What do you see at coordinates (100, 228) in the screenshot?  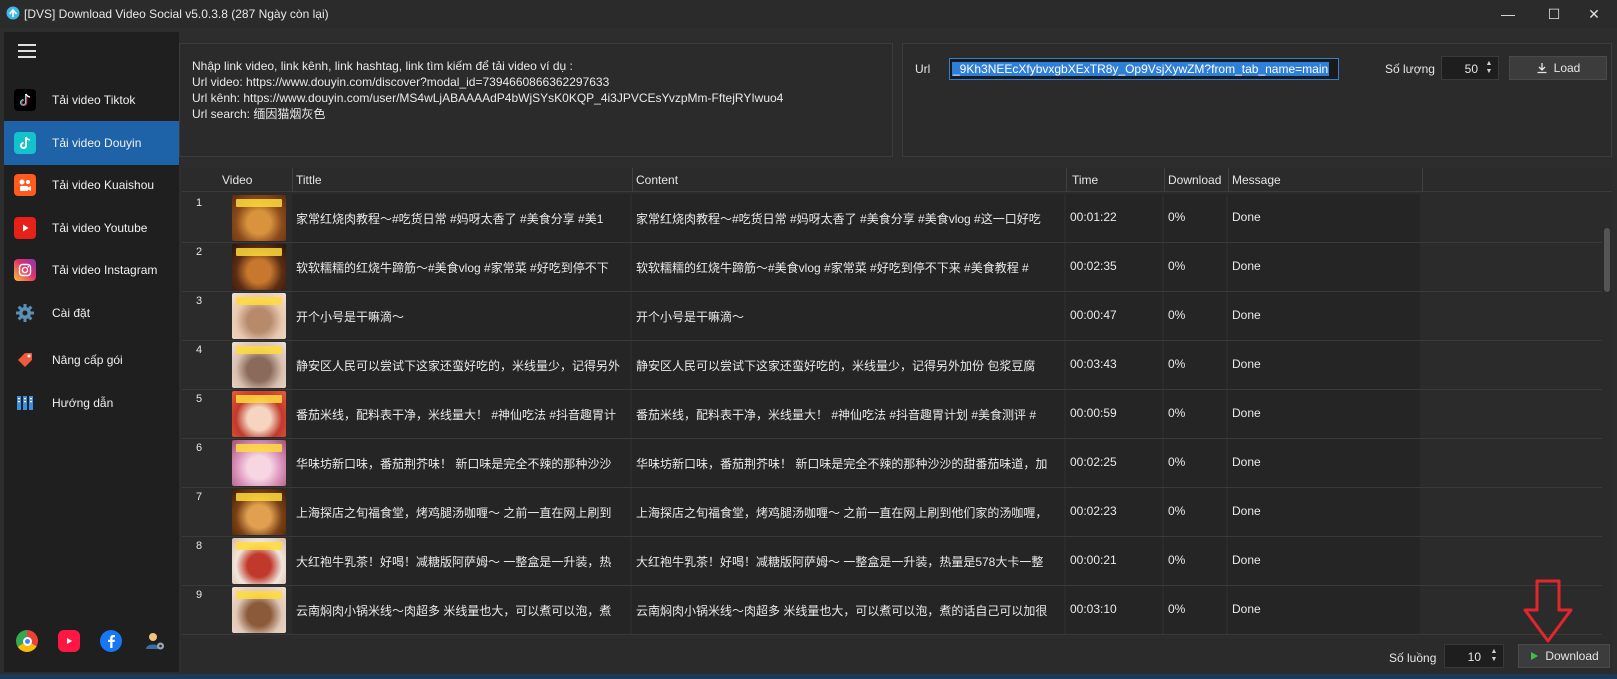 I see `sidebar-item-label: Tải video Youtube` at bounding box center [100, 228].